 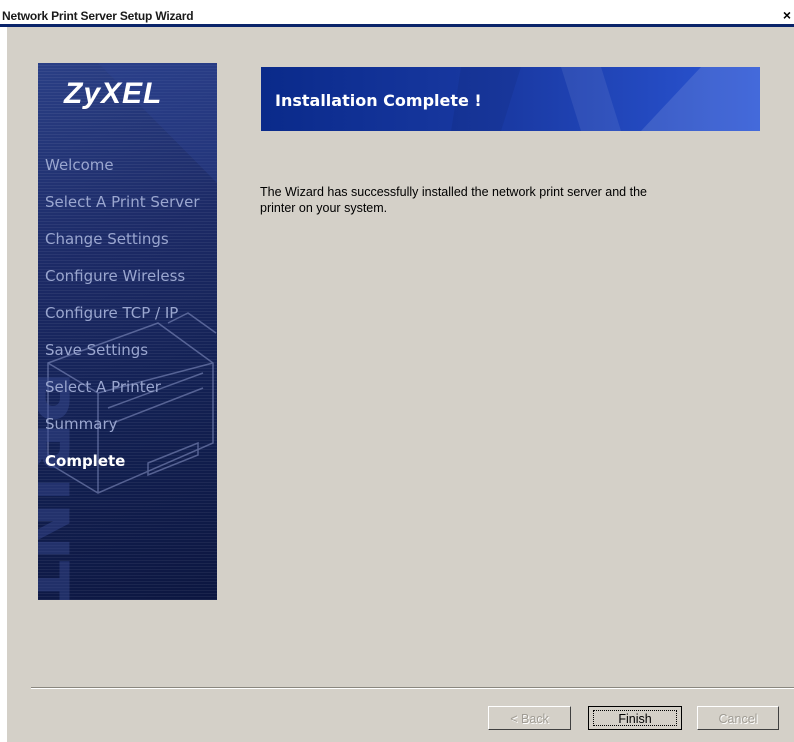 I want to click on page-title: Installation Complete !, so click(x=378, y=100).